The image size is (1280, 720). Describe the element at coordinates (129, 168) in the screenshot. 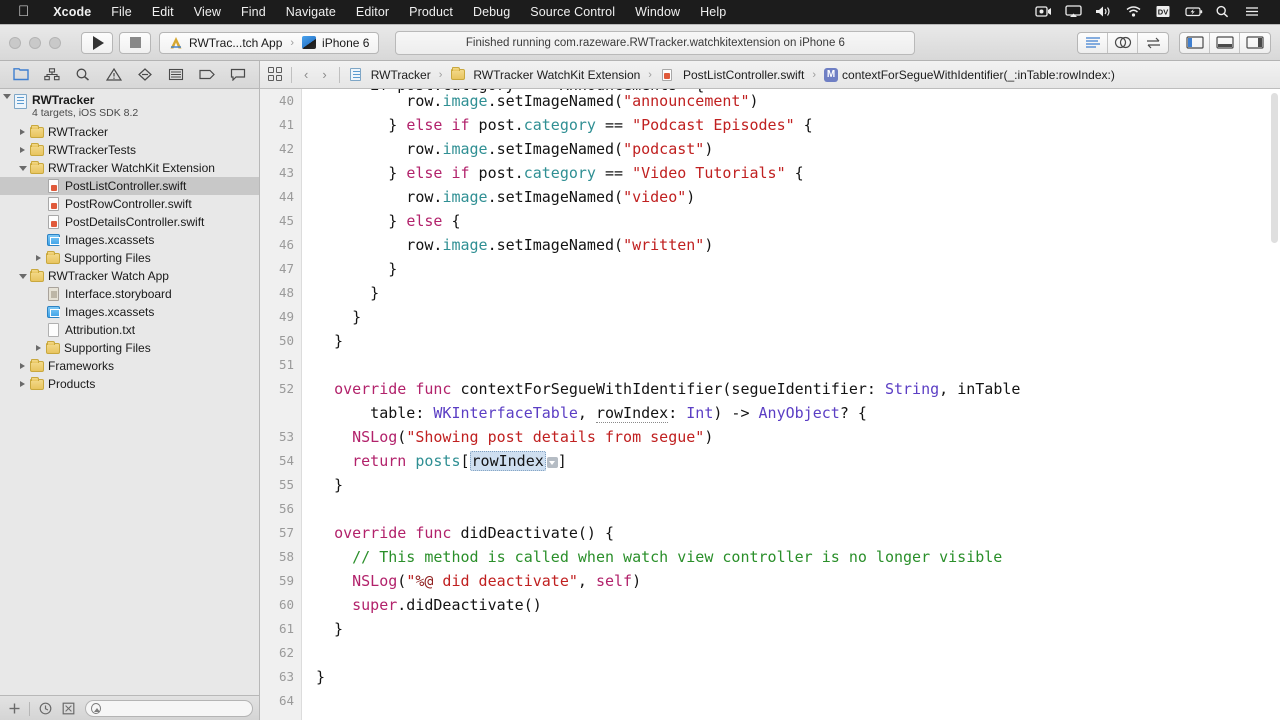

I see `tree-node-watchkit-extension-group: RWTracker WatchKit Extension` at that location.